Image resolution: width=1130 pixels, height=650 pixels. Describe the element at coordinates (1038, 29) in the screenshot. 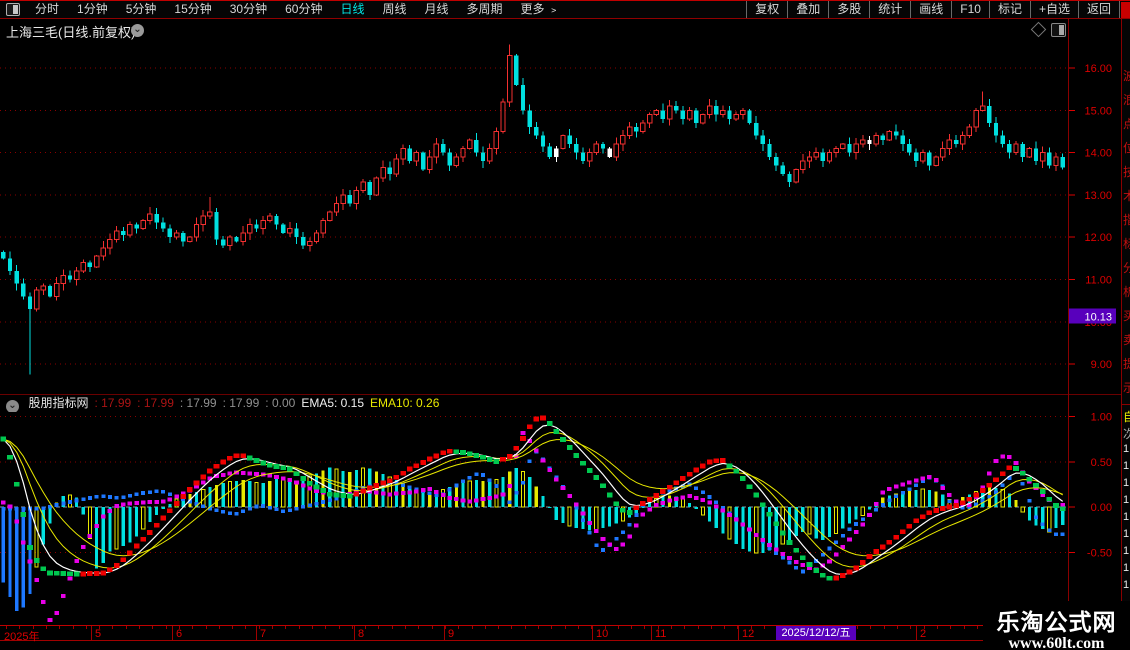

I see `diamond-icon` at that location.